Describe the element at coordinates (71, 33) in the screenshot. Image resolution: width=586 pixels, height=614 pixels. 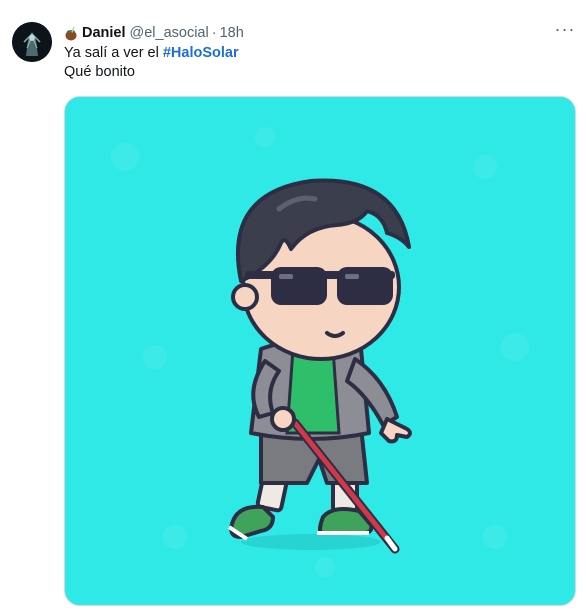
I see `mate-gourd-icon` at that location.